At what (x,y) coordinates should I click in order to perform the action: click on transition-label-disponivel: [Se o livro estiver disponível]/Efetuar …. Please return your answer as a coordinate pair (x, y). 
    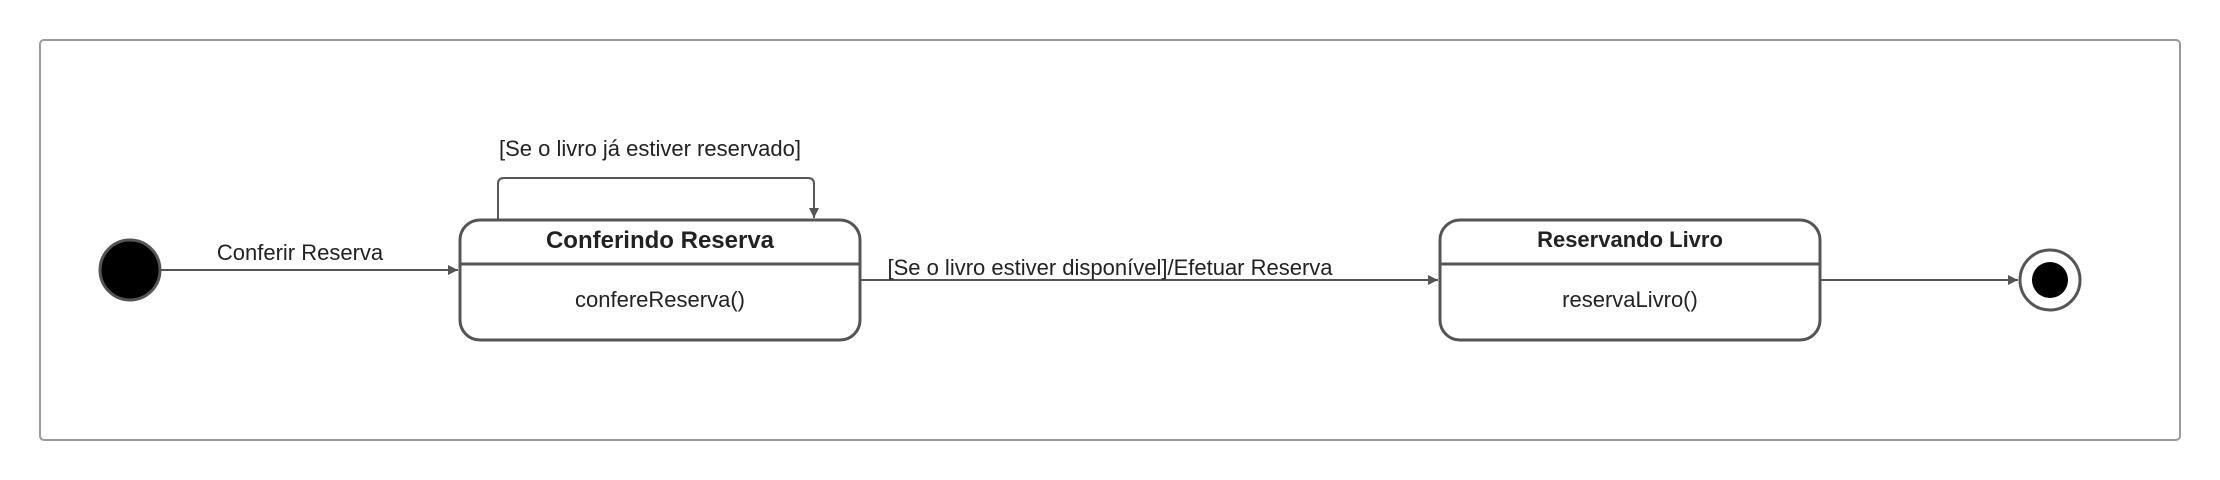
    Looking at the image, I should click on (1110, 267).